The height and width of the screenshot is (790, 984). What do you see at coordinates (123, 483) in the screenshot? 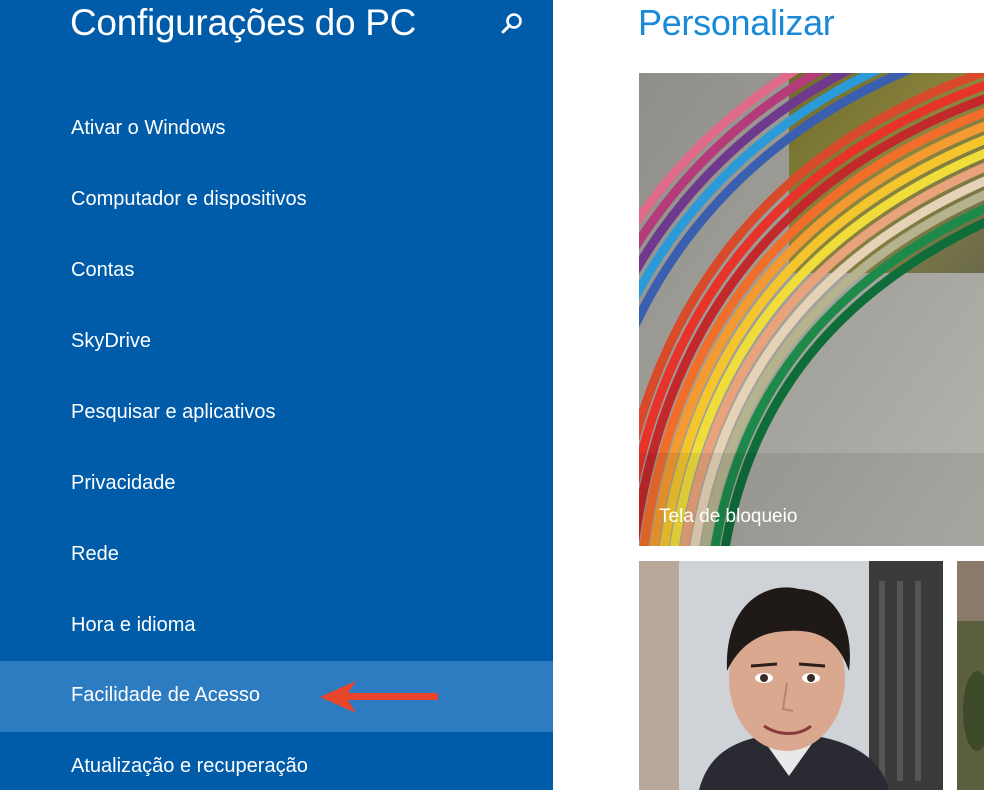
I see `nav-item-label: Privacidade` at bounding box center [123, 483].